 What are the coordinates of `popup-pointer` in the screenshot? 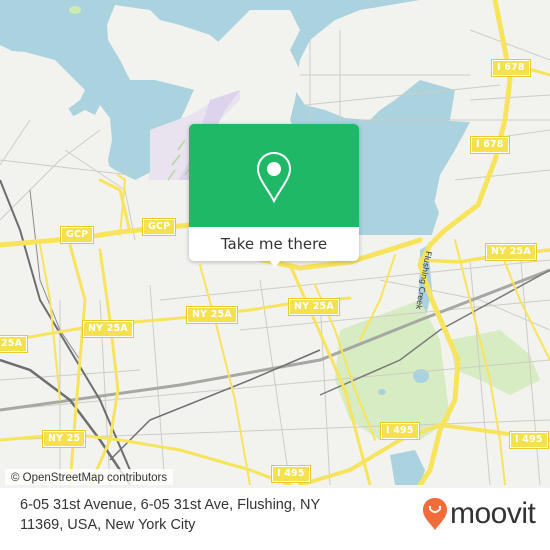 It's located at (275, 262).